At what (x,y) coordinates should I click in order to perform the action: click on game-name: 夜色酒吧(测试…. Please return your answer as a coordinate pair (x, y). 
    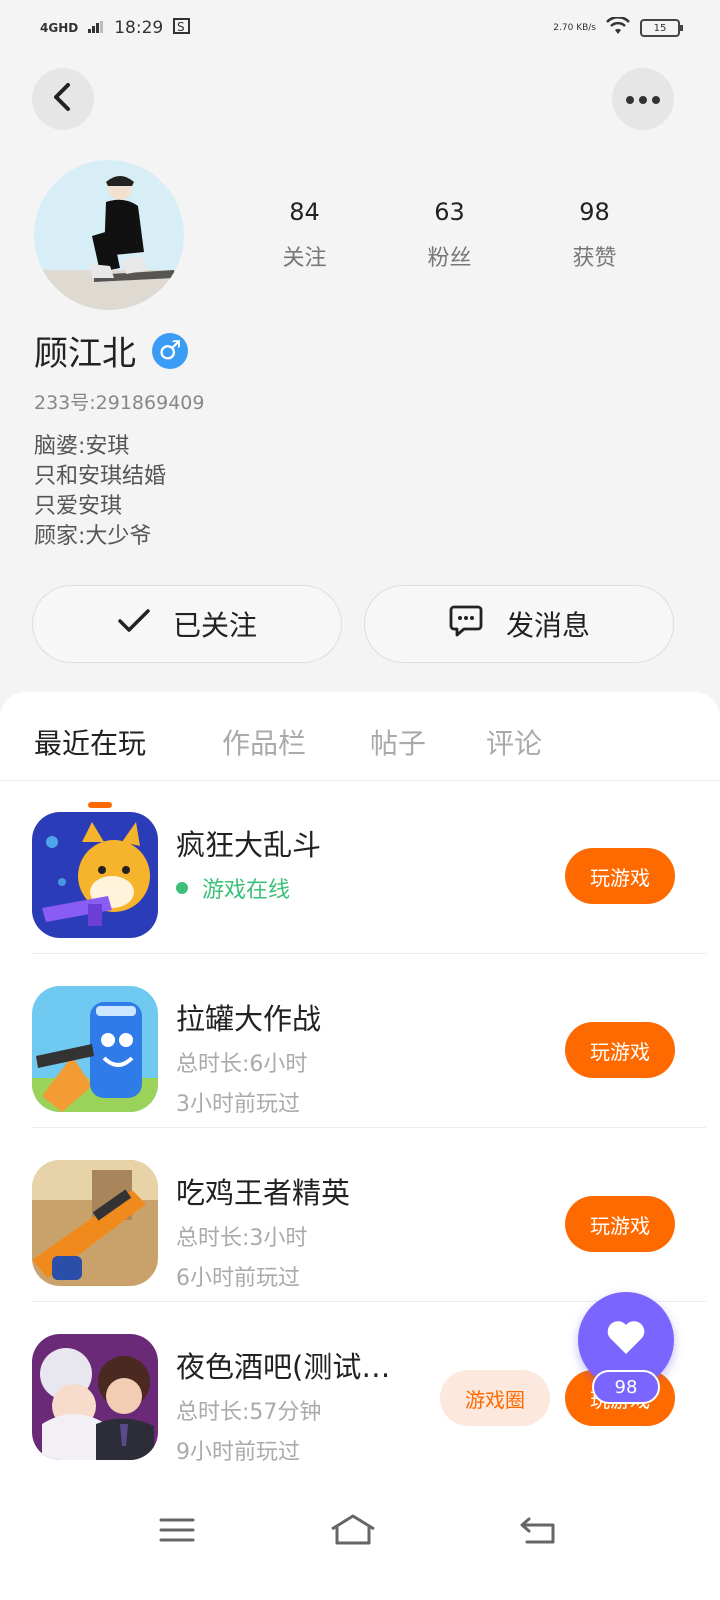
    Looking at the image, I should click on (283, 1367).